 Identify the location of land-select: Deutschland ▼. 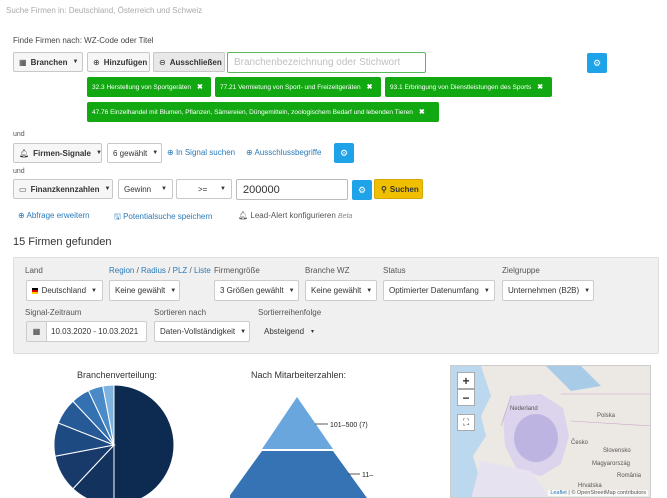
(64, 290).